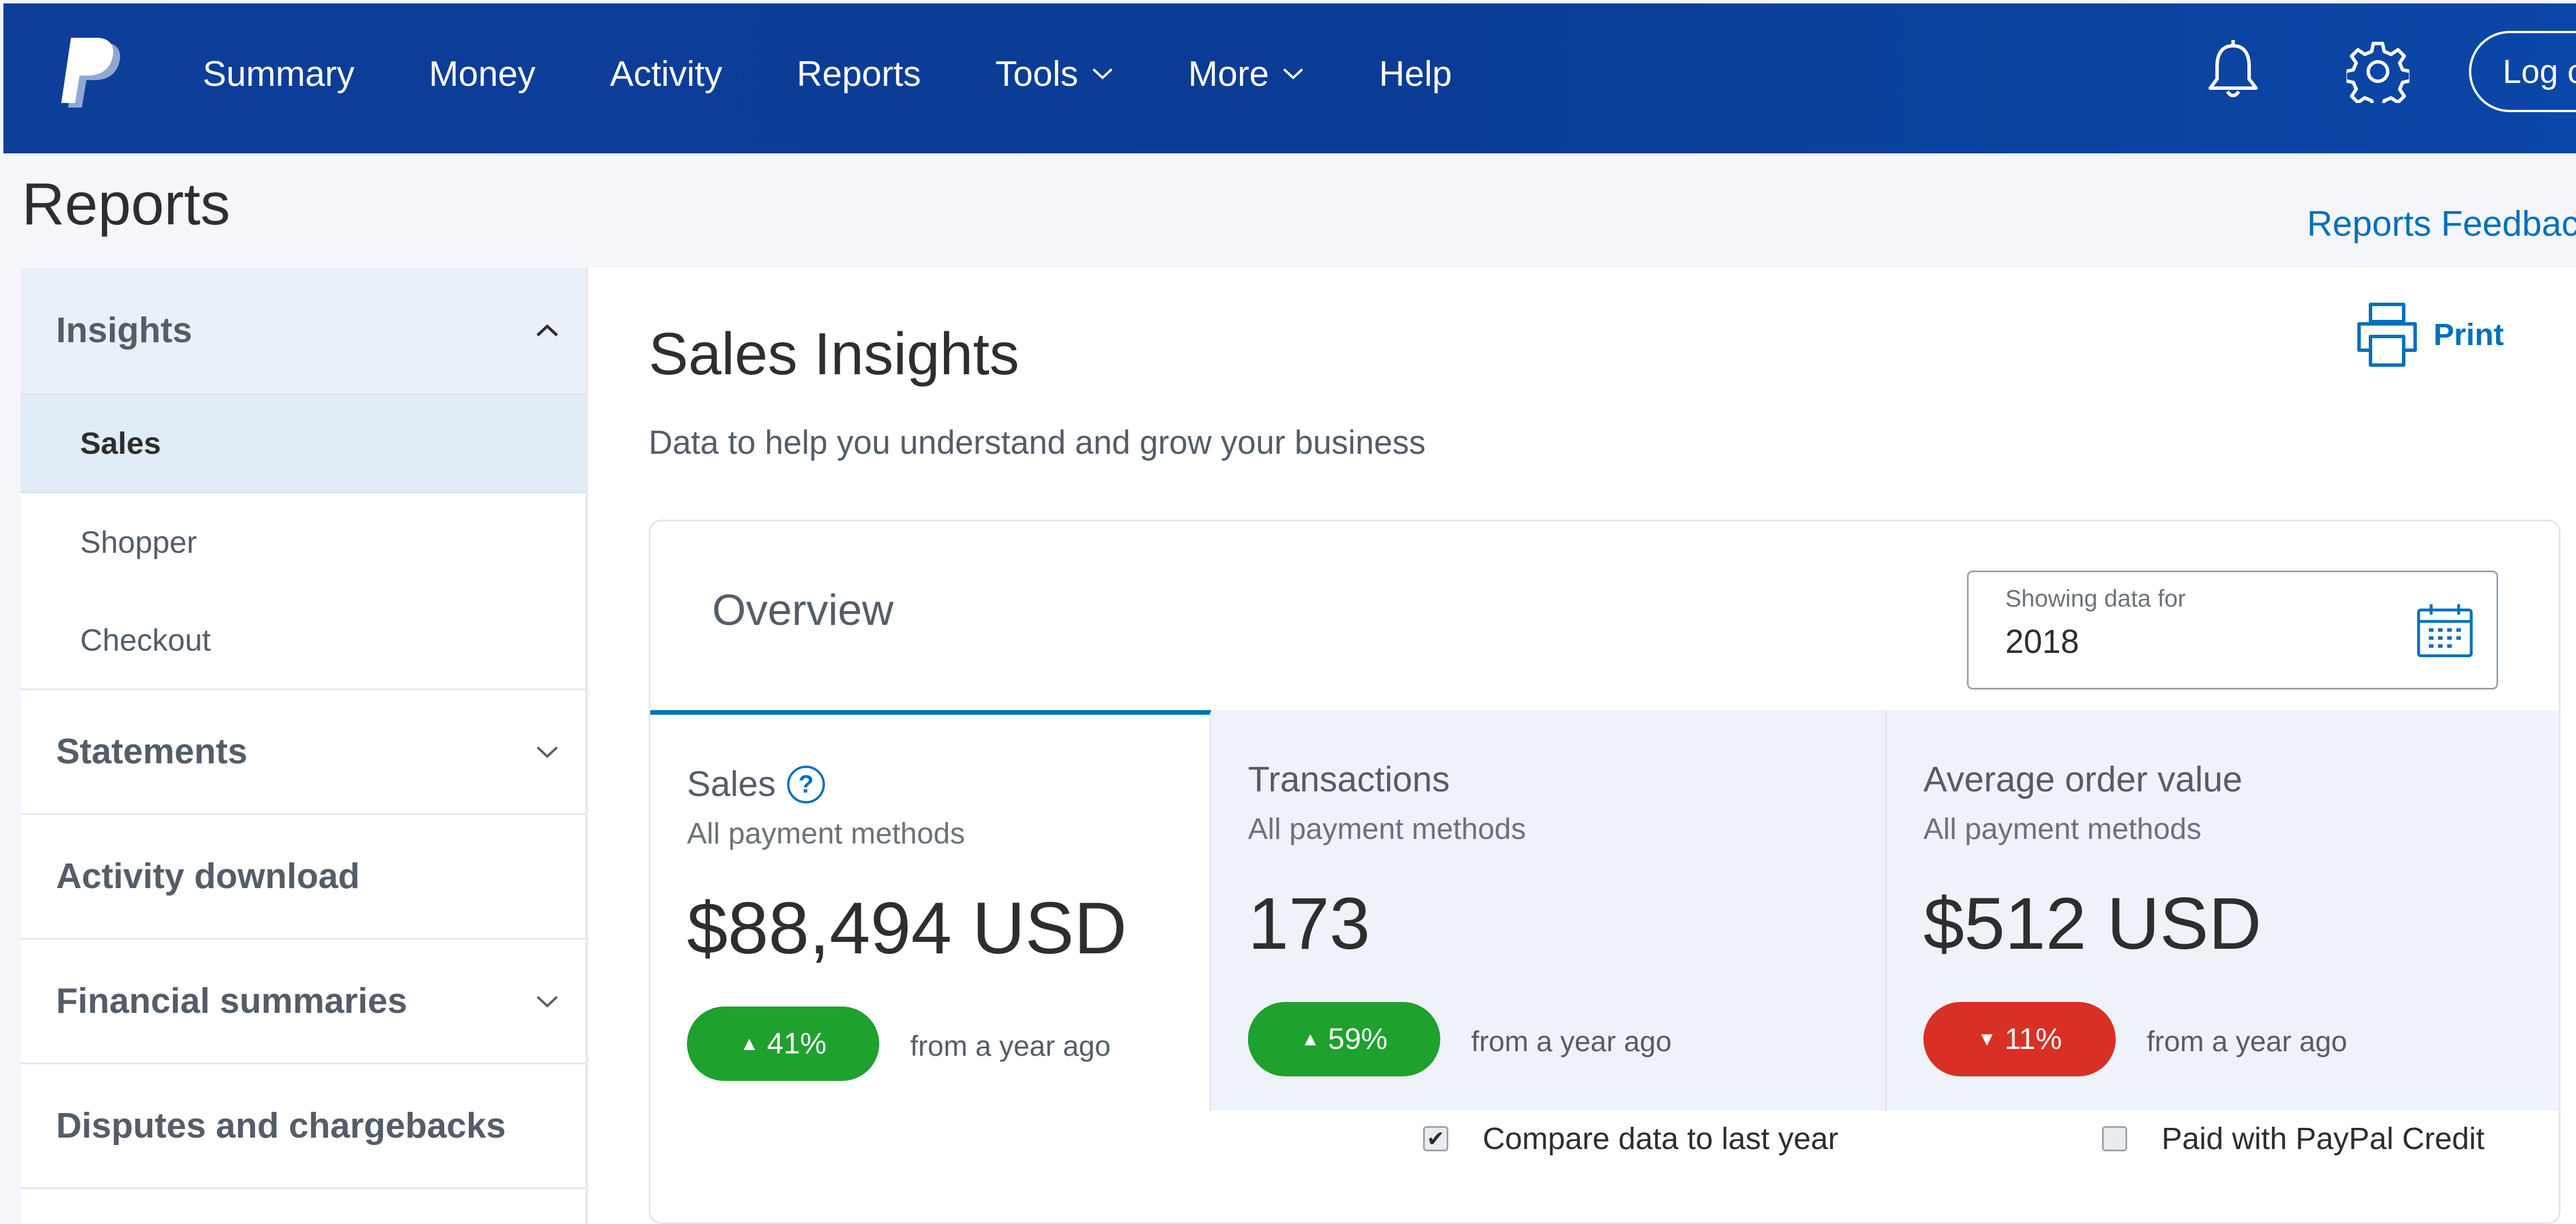 The width and height of the screenshot is (2576, 1224). Describe the element at coordinates (2092, 924) in the screenshot. I see `metric-value: $512 USD` at that location.